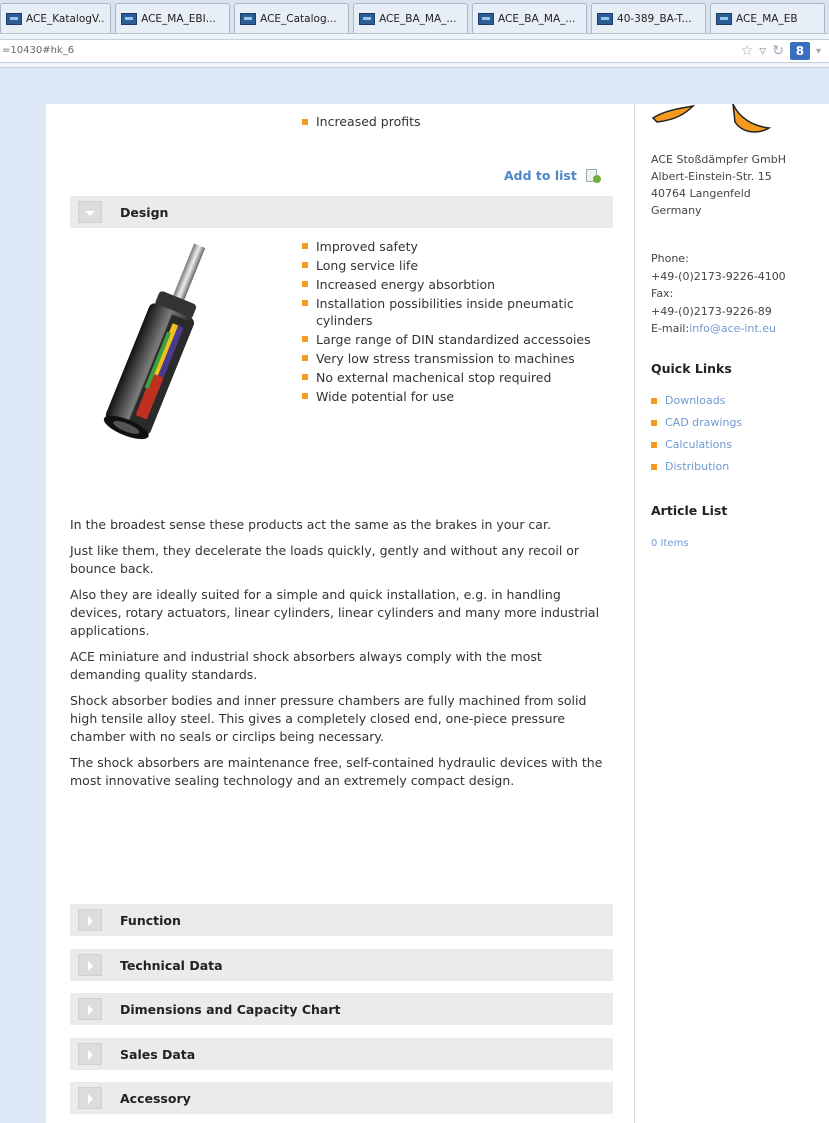 The image size is (829, 1123). I want to click on quick-link-downloads: Downloads, so click(696, 401).